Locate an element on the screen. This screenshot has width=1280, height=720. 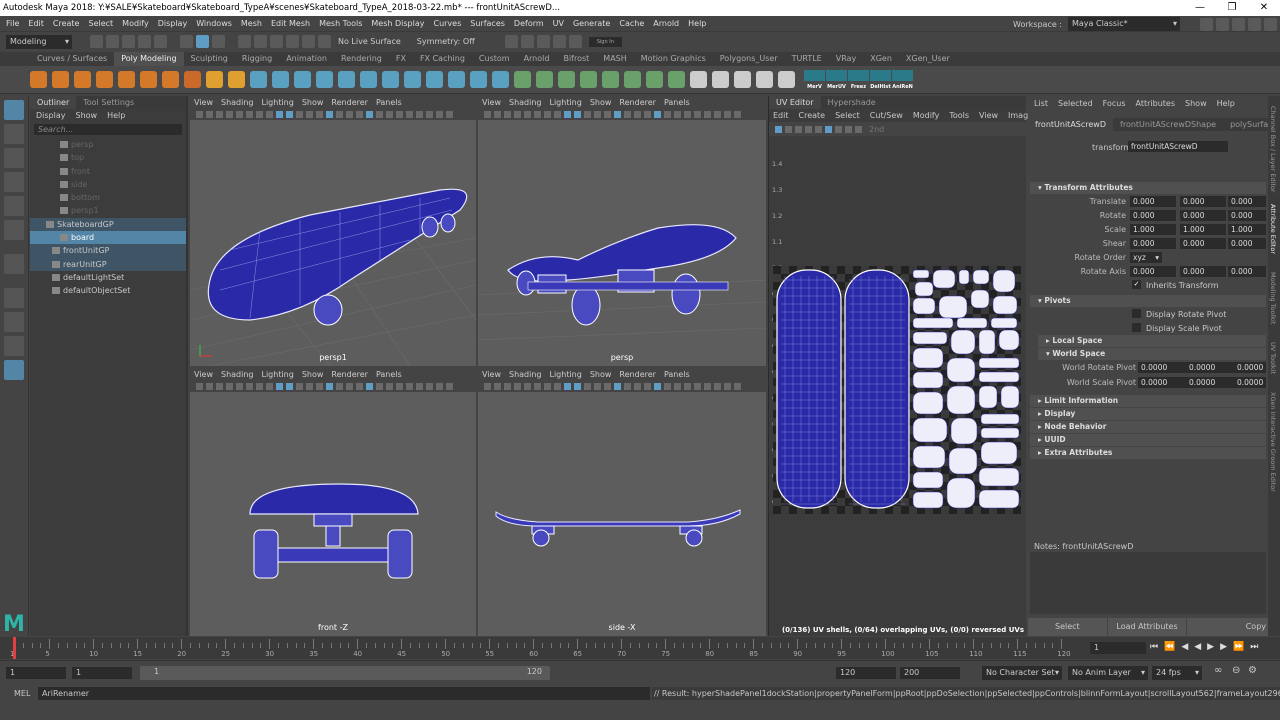
section-node-behavior: ▸ Node Behavior is located at coordinates (1148, 427).